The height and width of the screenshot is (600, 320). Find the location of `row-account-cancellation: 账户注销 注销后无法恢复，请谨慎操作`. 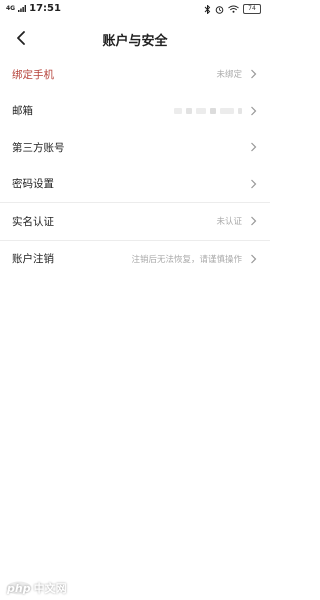

row-account-cancellation: 账户注销 注销后无法恢复，请谨慎操作 is located at coordinates (135, 259).